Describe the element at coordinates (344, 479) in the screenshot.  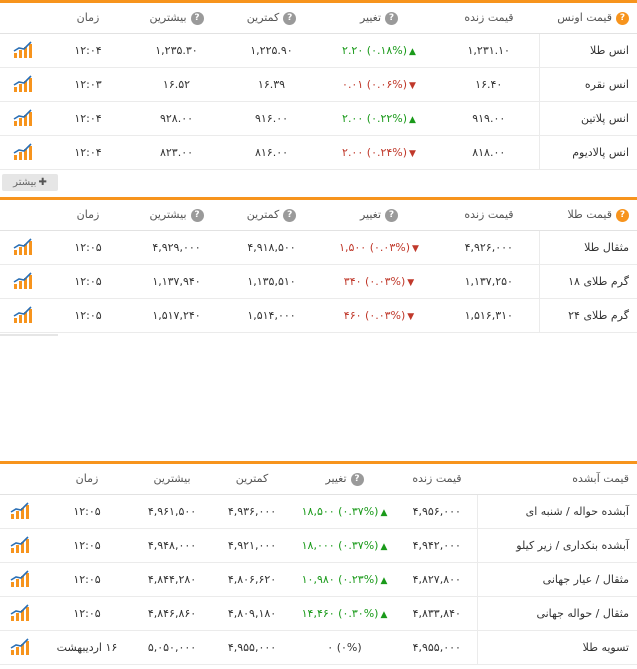
I see `futures-header-change: ?تغییر` at that location.